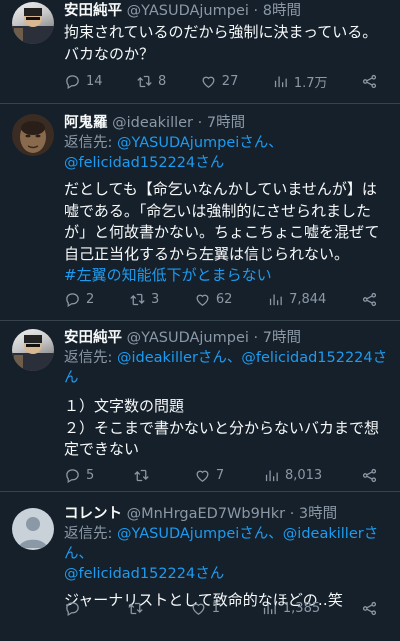 The image size is (400, 641). I want to click on like-count: 7, so click(220, 475).